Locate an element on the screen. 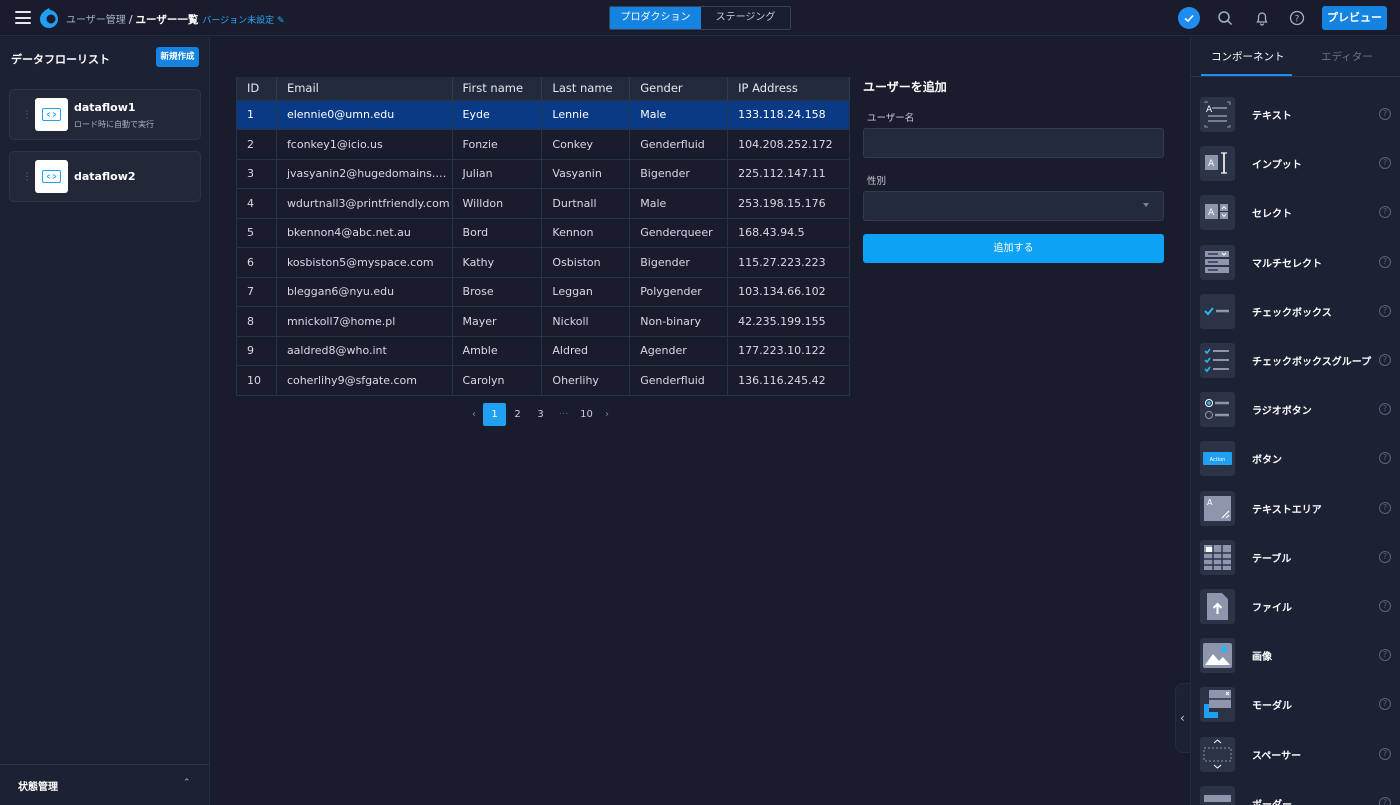 The width and height of the screenshot is (1400, 805). prev-page-button: ‹ is located at coordinates (474, 414).